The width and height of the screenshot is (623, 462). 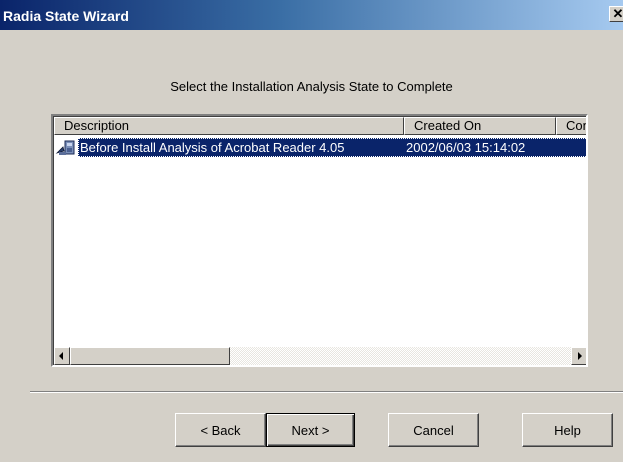 What do you see at coordinates (326, 392) in the screenshot?
I see `separator` at bounding box center [326, 392].